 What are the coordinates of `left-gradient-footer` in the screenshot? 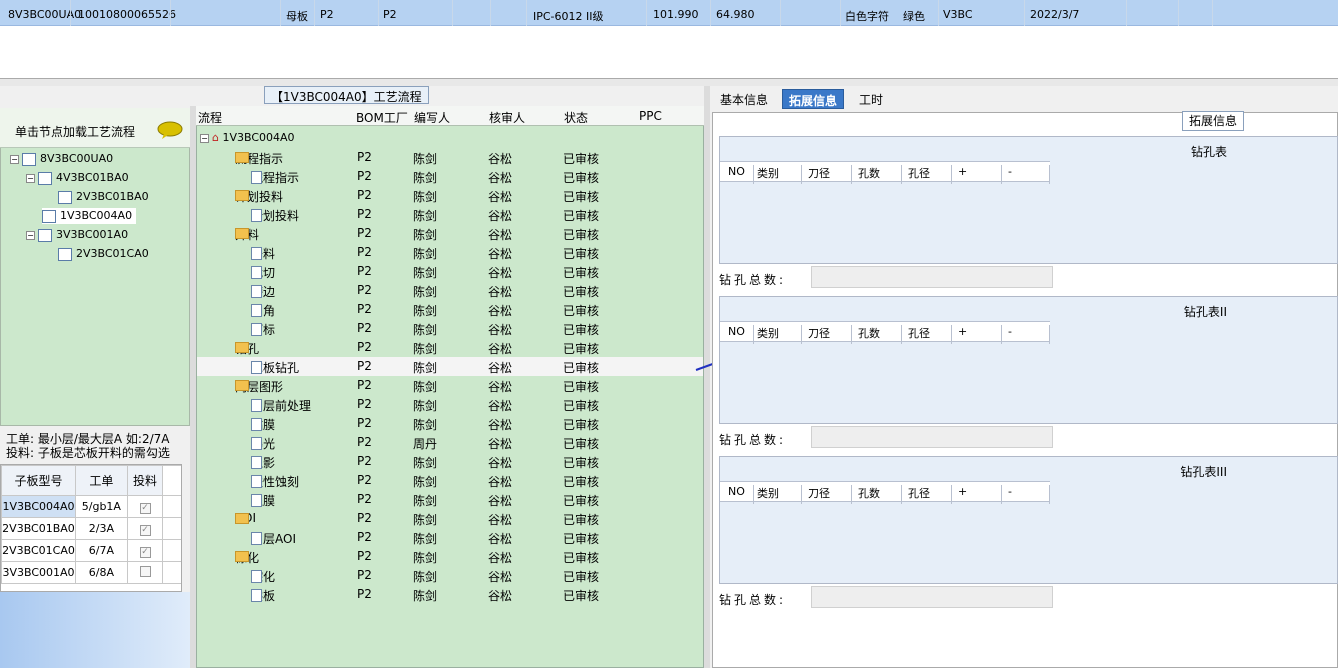 It's located at (95, 630).